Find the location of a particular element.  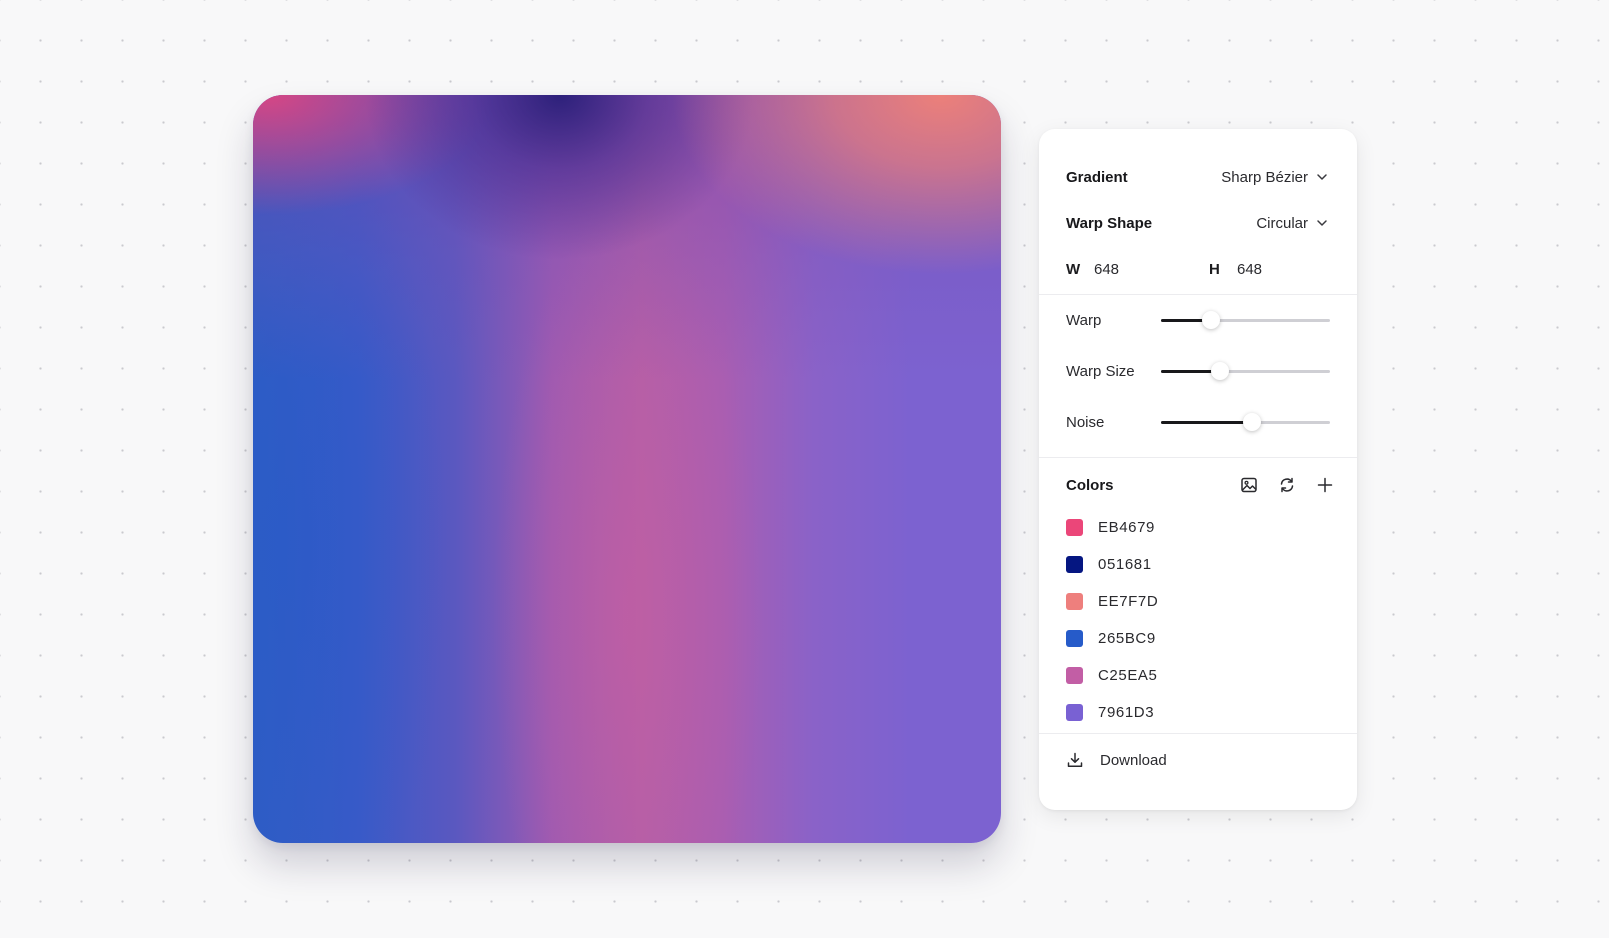

warp-shape-row: Warp Shape Circular is located at coordinates (1198, 223).